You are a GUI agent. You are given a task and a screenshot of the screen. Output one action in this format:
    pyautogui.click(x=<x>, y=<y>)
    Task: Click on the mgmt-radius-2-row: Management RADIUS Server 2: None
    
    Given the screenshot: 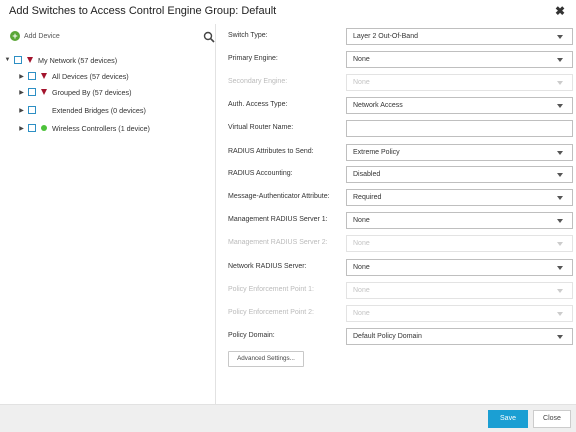 What is the action you would take?
    pyautogui.click(x=400, y=243)
    